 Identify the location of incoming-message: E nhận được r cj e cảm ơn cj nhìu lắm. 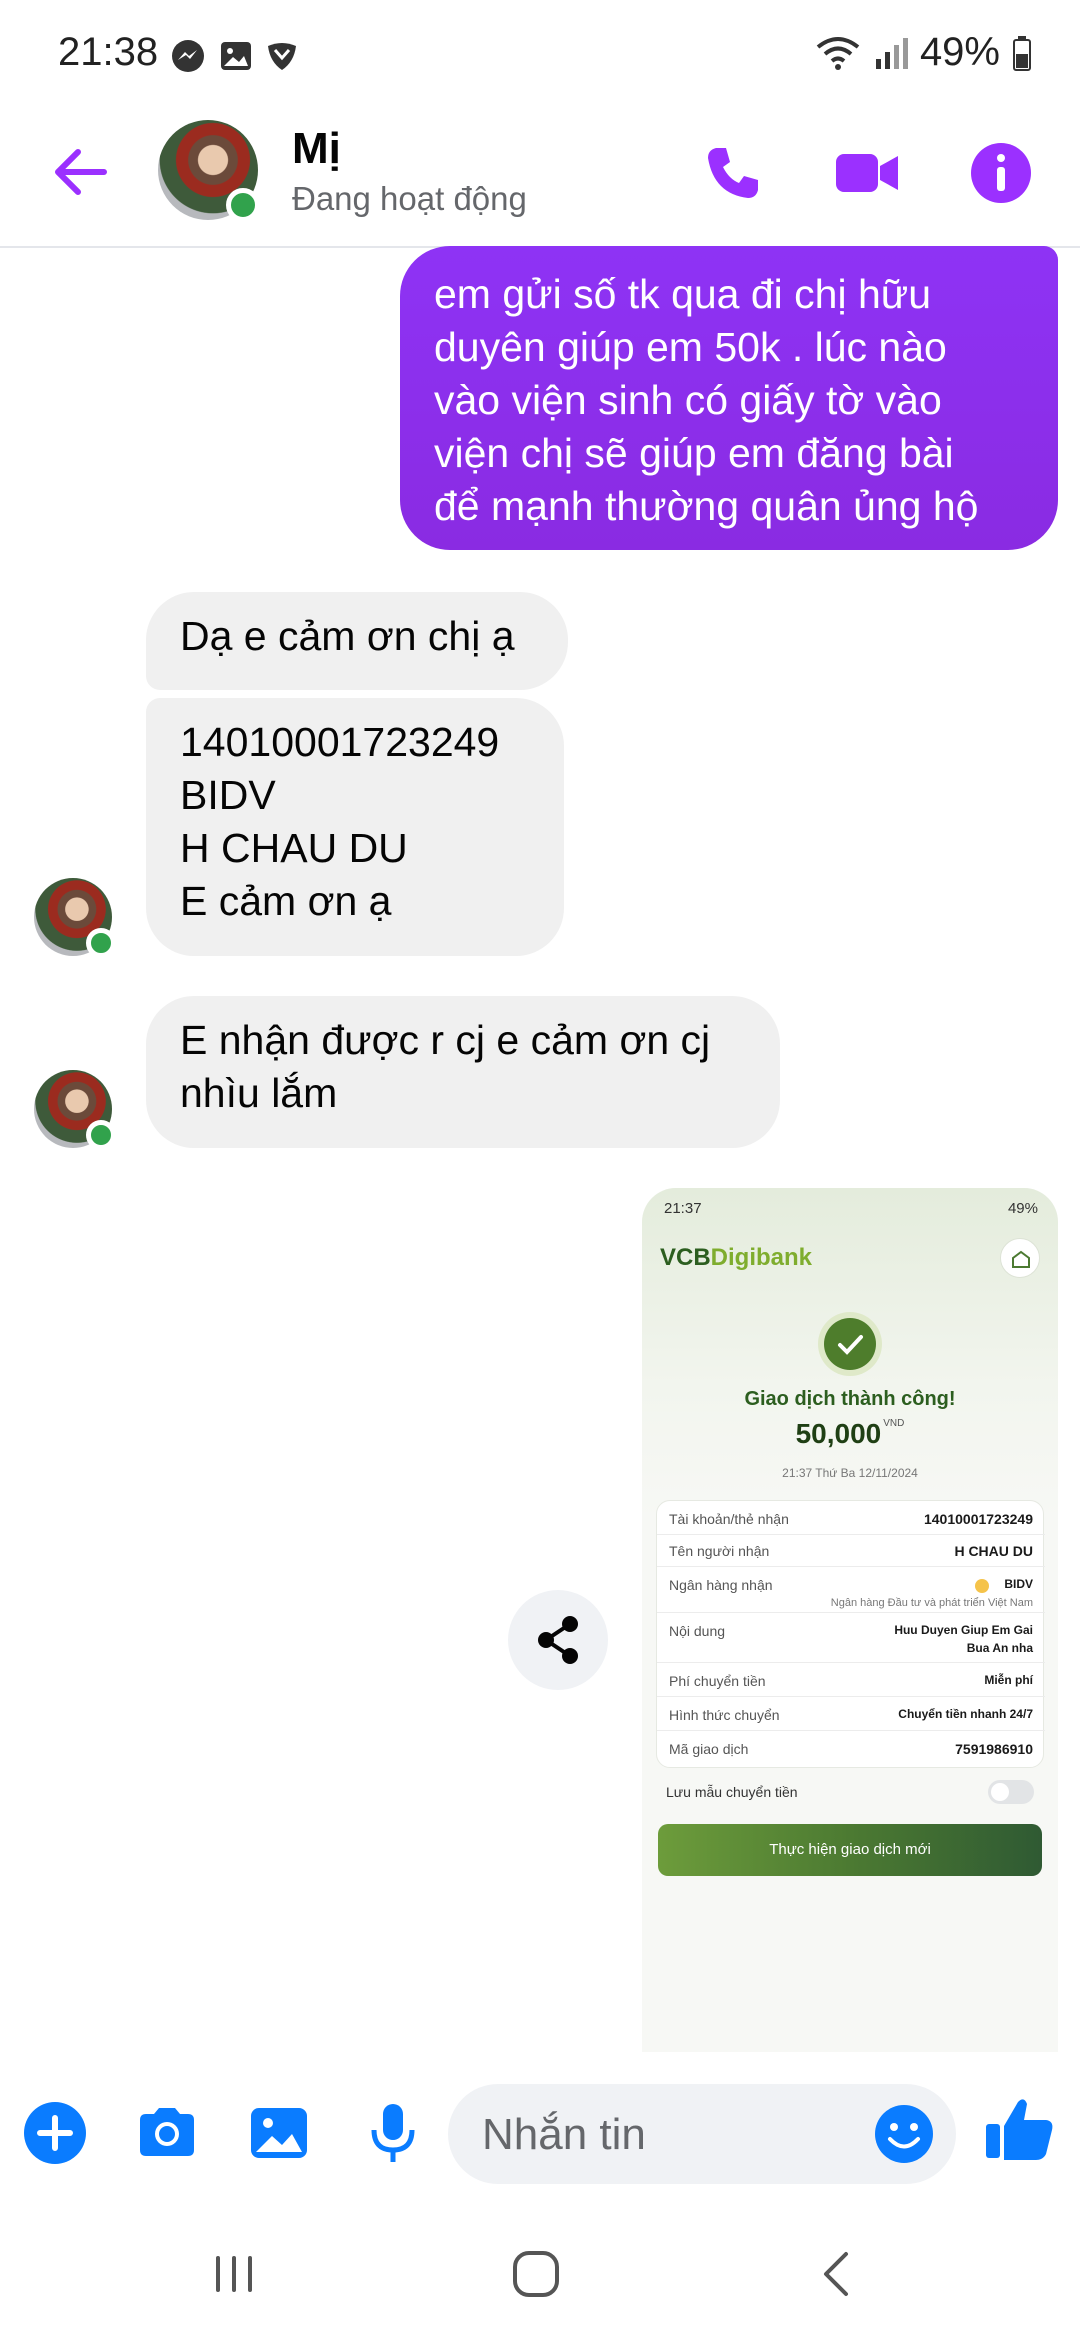
(463, 1072).